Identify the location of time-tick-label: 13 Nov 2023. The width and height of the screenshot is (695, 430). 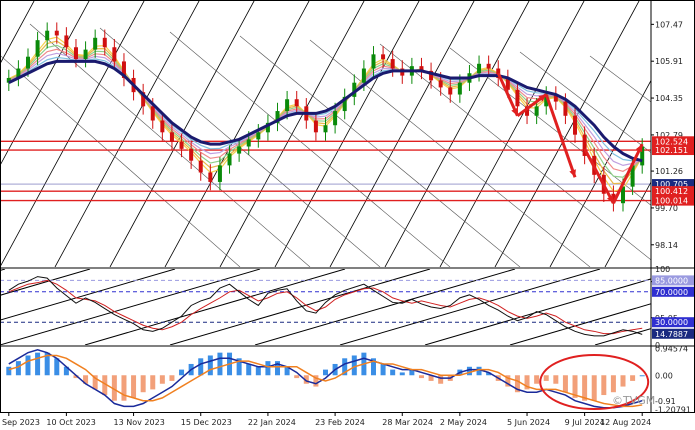
(139, 422).